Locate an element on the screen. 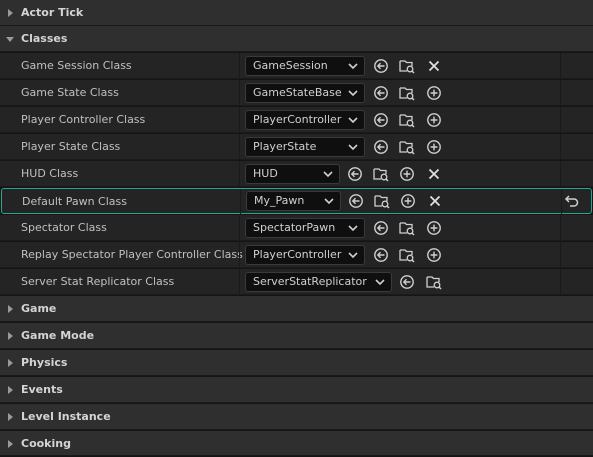 The width and height of the screenshot is (593, 457). combo-value: GameSession is located at coordinates (290, 65).